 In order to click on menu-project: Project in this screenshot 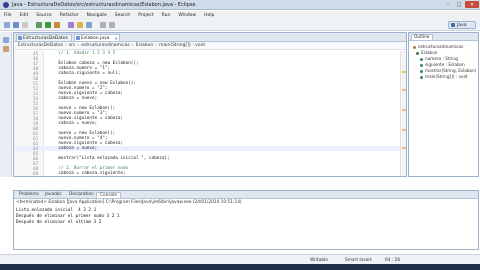, I will do `click(145, 15)`.